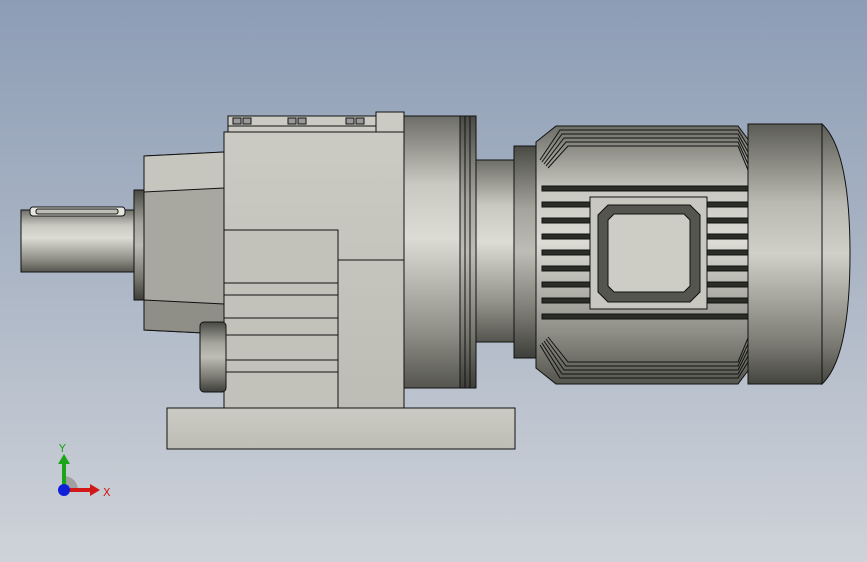 This screenshot has width=867, height=562. What do you see at coordinates (79, 475) in the screenshot?
I see `coordinate-triad` at bounding box center [79, 475].